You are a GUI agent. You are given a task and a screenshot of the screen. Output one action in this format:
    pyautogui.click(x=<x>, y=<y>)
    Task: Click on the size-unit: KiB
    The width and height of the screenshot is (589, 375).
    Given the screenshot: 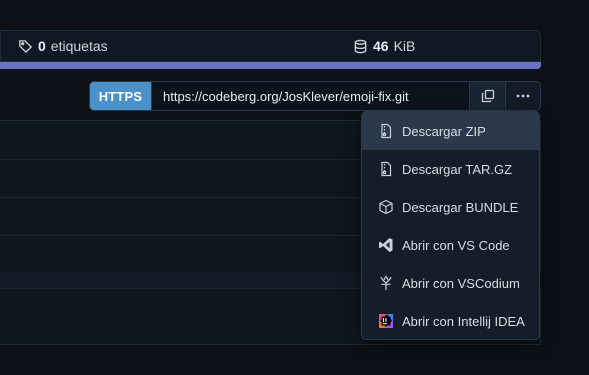 What is the action you would take?
    pyautogui.click(x=404, y=46)
    